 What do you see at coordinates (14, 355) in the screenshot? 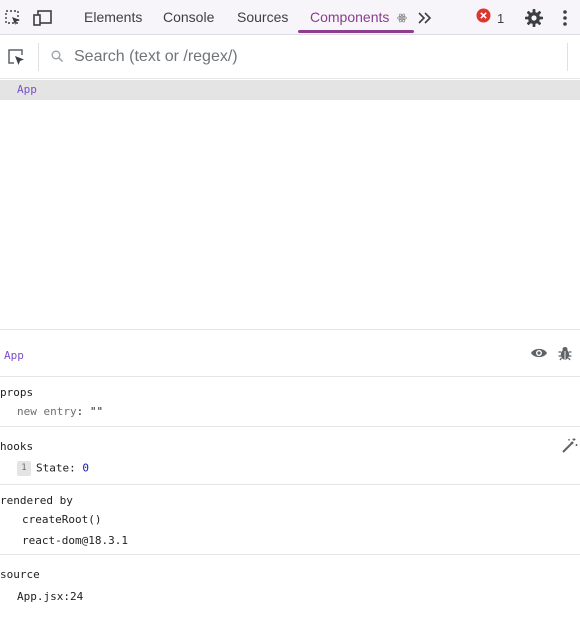
I see `inspected-component-name: App` at bounding box center [14, 355].